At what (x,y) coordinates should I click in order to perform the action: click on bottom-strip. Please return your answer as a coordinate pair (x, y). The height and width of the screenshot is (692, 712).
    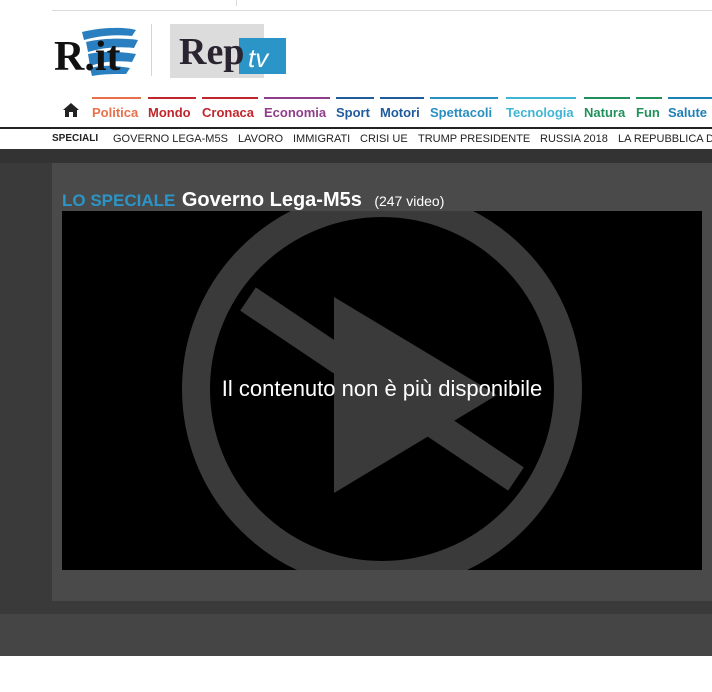
    Looking at the image, I should click on (356, 635).